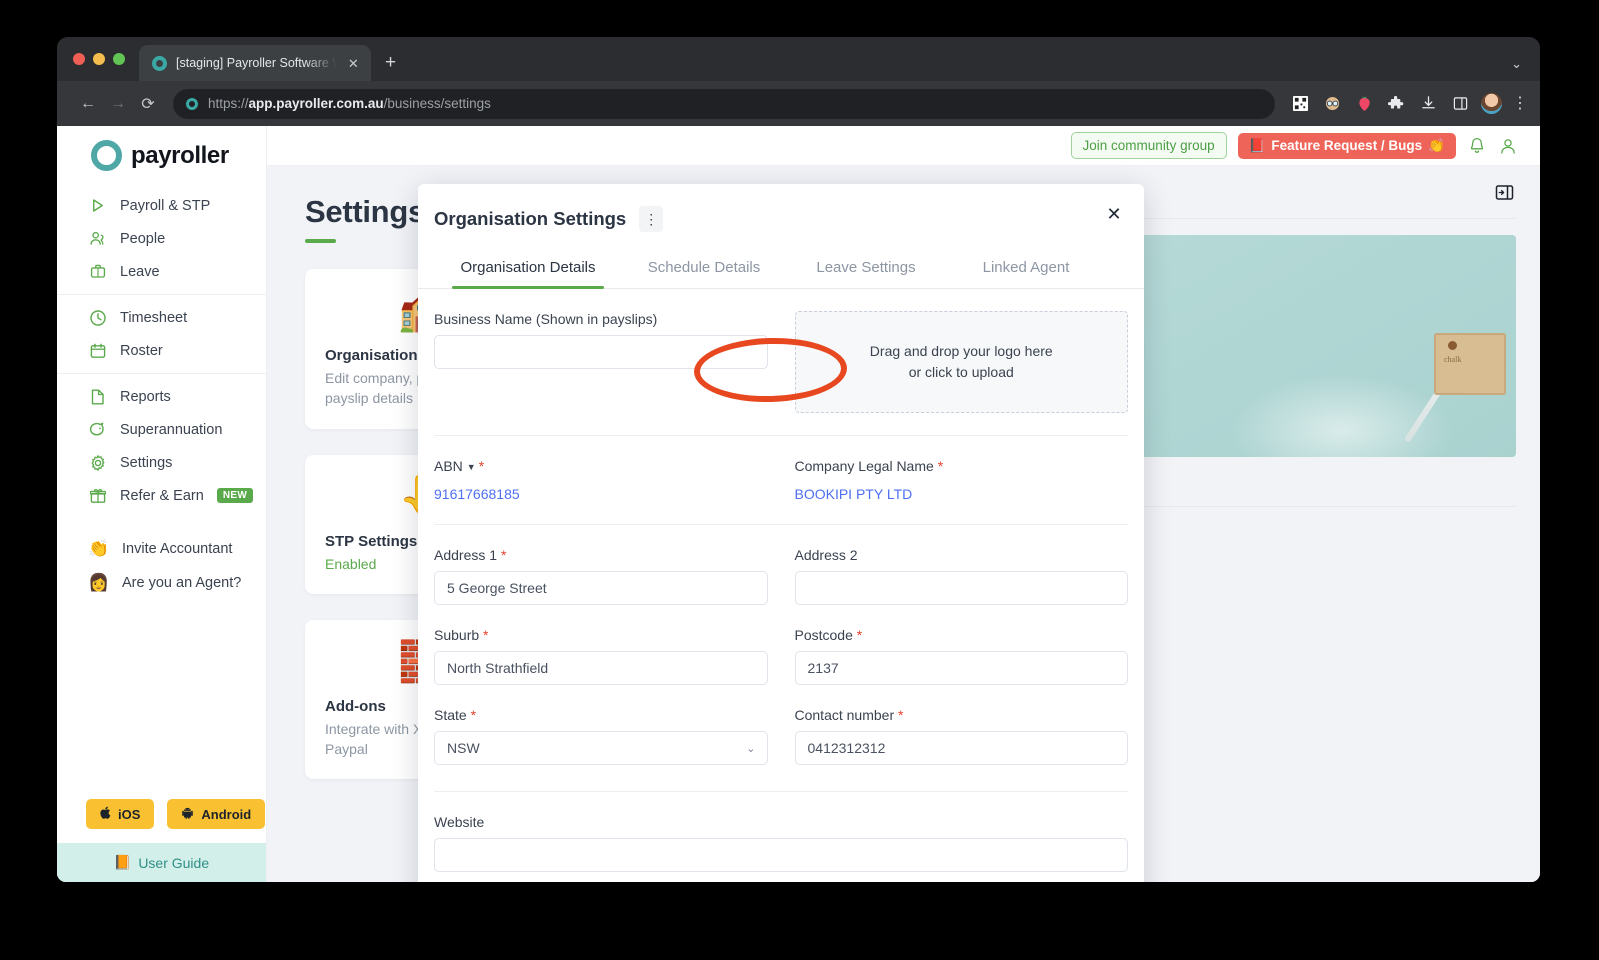 The image size is (1599, 960). Describe the element at coordinates (781, 208) in the screenshot. I see `modal-header: Organisation Settings ⋮ ✕` at that location.